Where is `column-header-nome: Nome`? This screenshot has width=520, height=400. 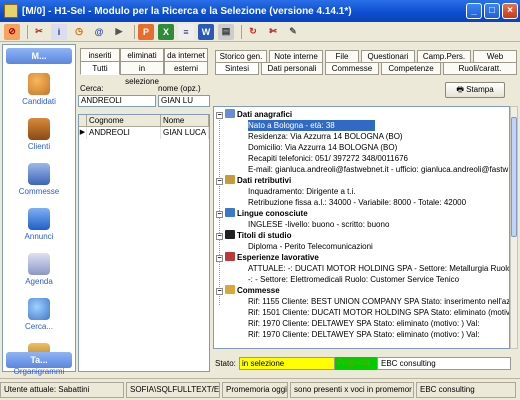 column-header-nome: Nome is located at coordinates (185, 120).